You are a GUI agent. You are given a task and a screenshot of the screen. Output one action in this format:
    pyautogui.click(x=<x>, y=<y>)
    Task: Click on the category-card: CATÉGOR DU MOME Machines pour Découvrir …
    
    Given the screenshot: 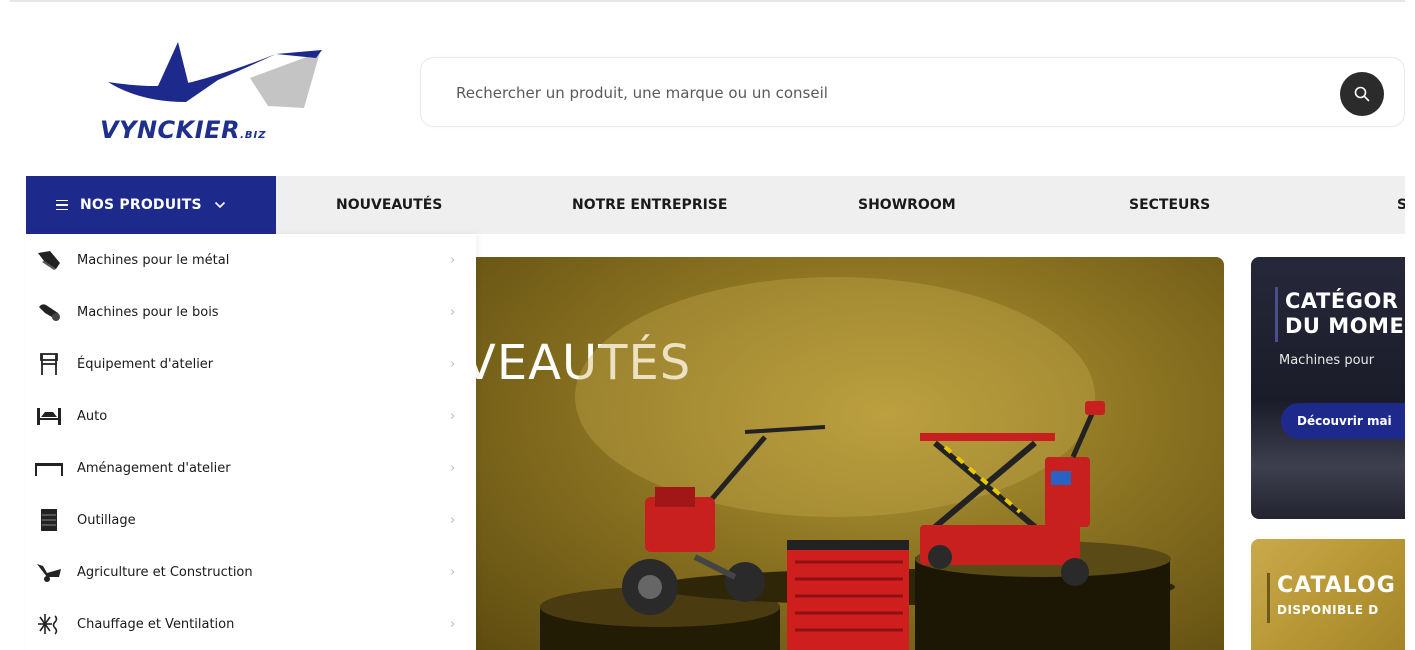 What is the action you would take?
    pyautogui.click(x=1333, y=388)
    